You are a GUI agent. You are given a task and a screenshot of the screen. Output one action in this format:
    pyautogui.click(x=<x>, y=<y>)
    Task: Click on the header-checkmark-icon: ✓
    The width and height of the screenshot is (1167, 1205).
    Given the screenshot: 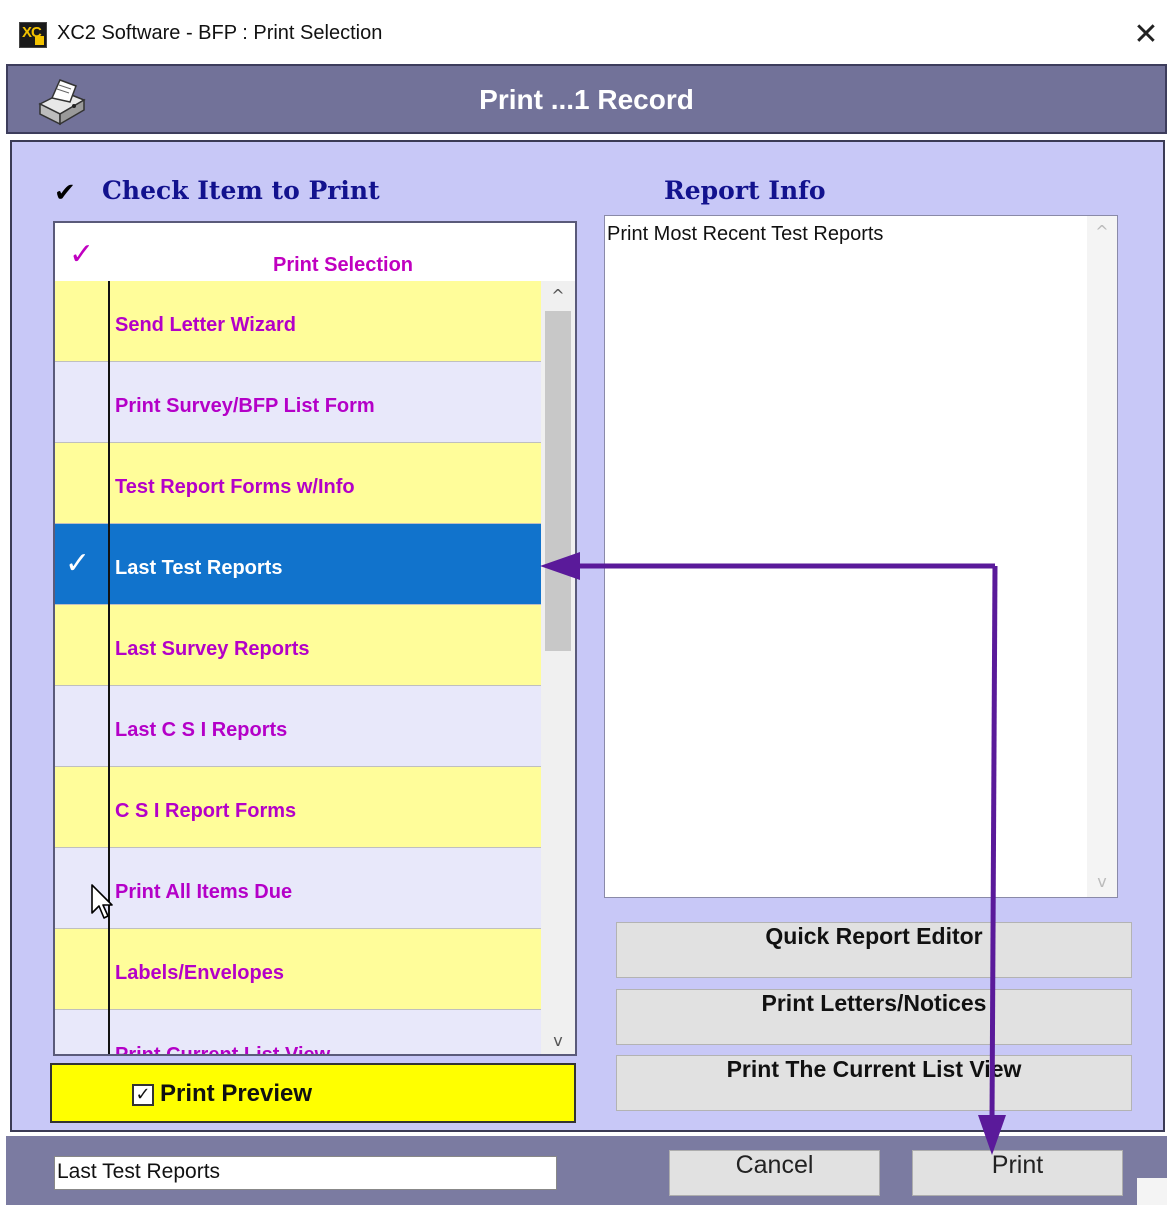 What is the action you would take?
    pyautogui.click(x=82, y=254)
    